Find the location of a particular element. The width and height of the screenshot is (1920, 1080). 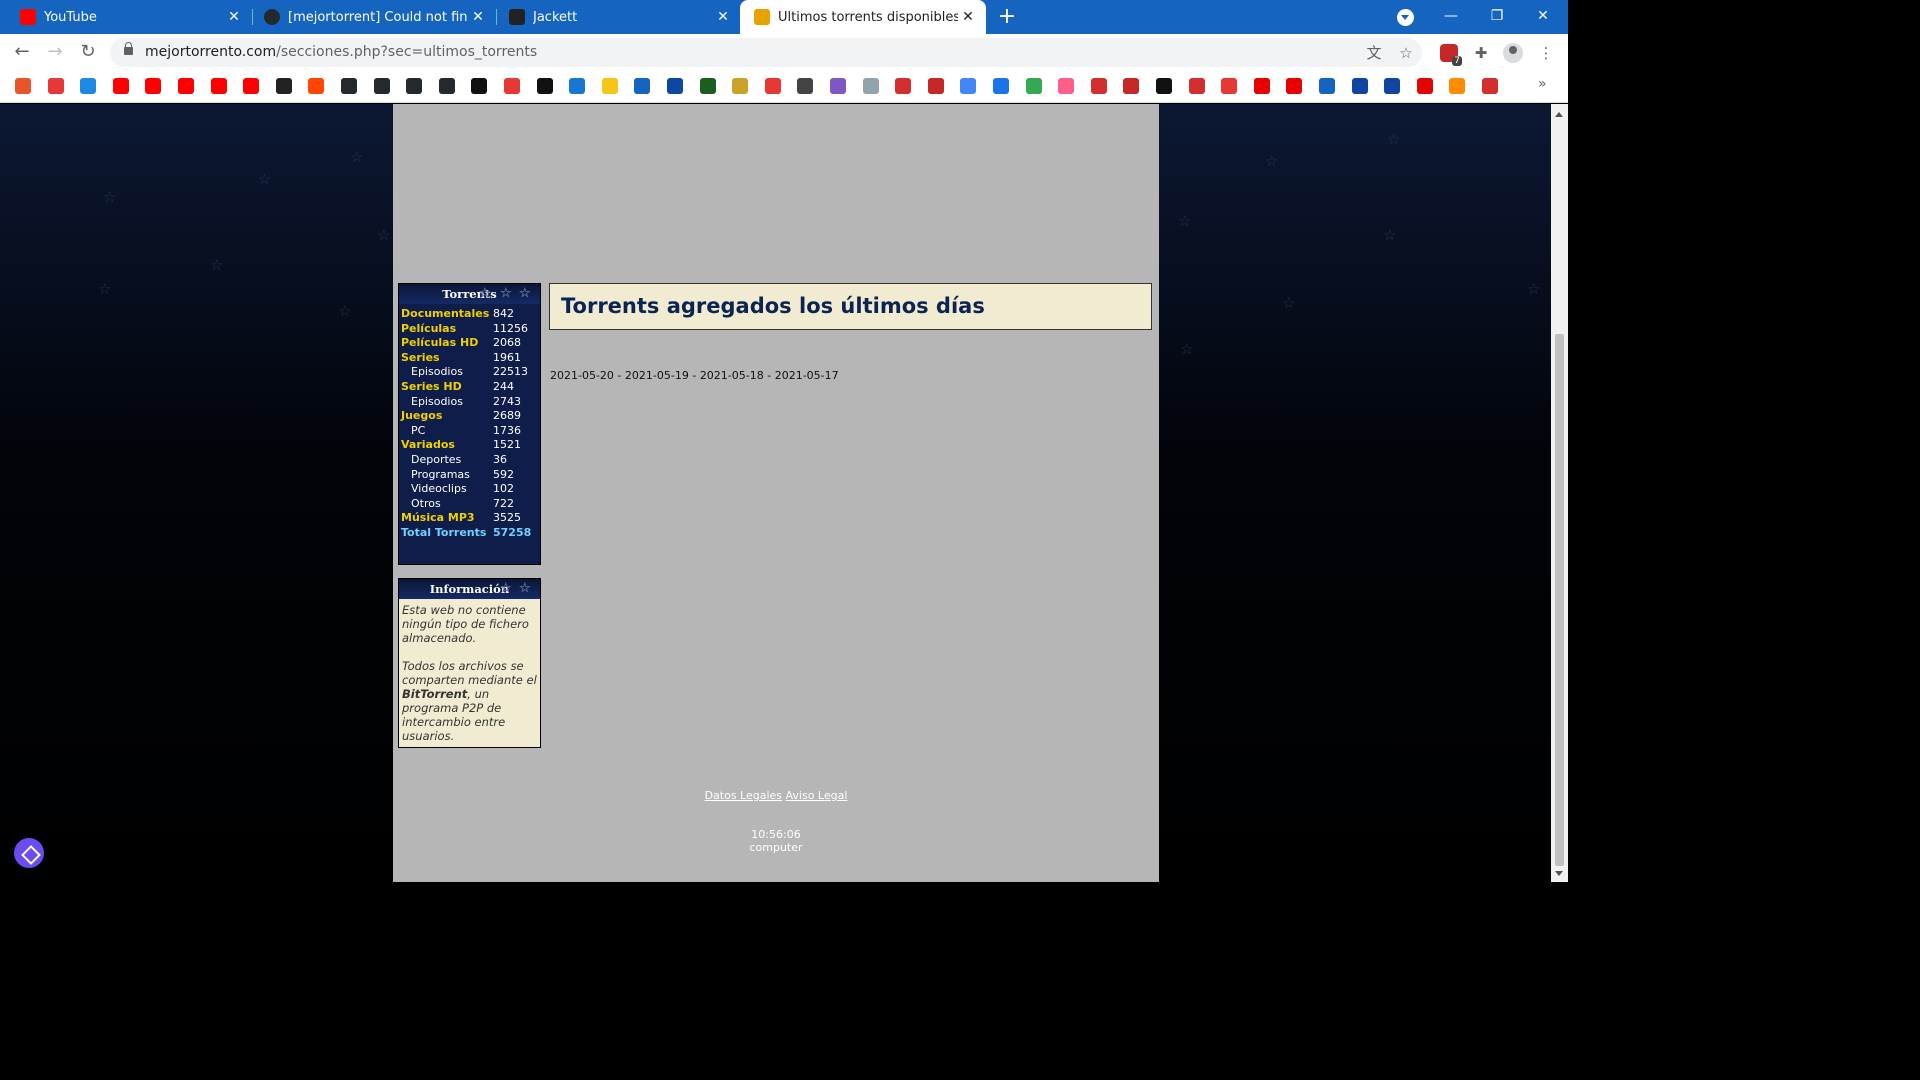

category-row: Series 1961 is located at coordinates (469, 358).